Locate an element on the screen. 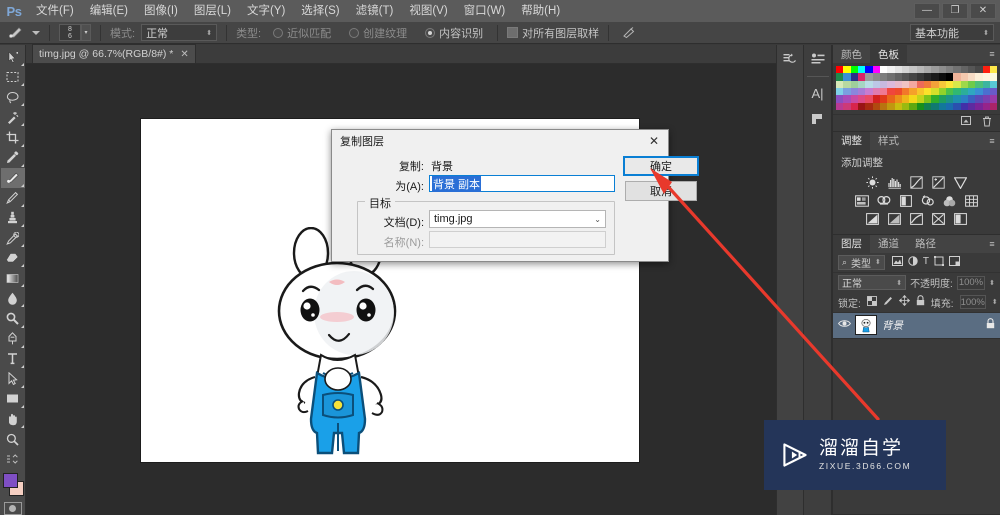 The height and width of the screenshot is (515, 1000). menu-item-layer: 图层(L) is located at coordinates (212, 11).